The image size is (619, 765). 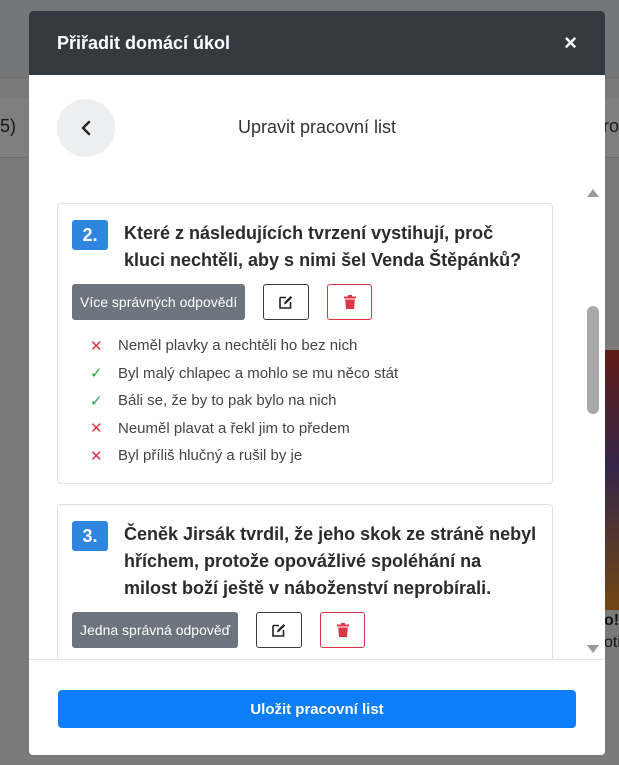 I want to click on answer-text: Báli se, že by to pak bylo na nich, so click(x=227, y=401).